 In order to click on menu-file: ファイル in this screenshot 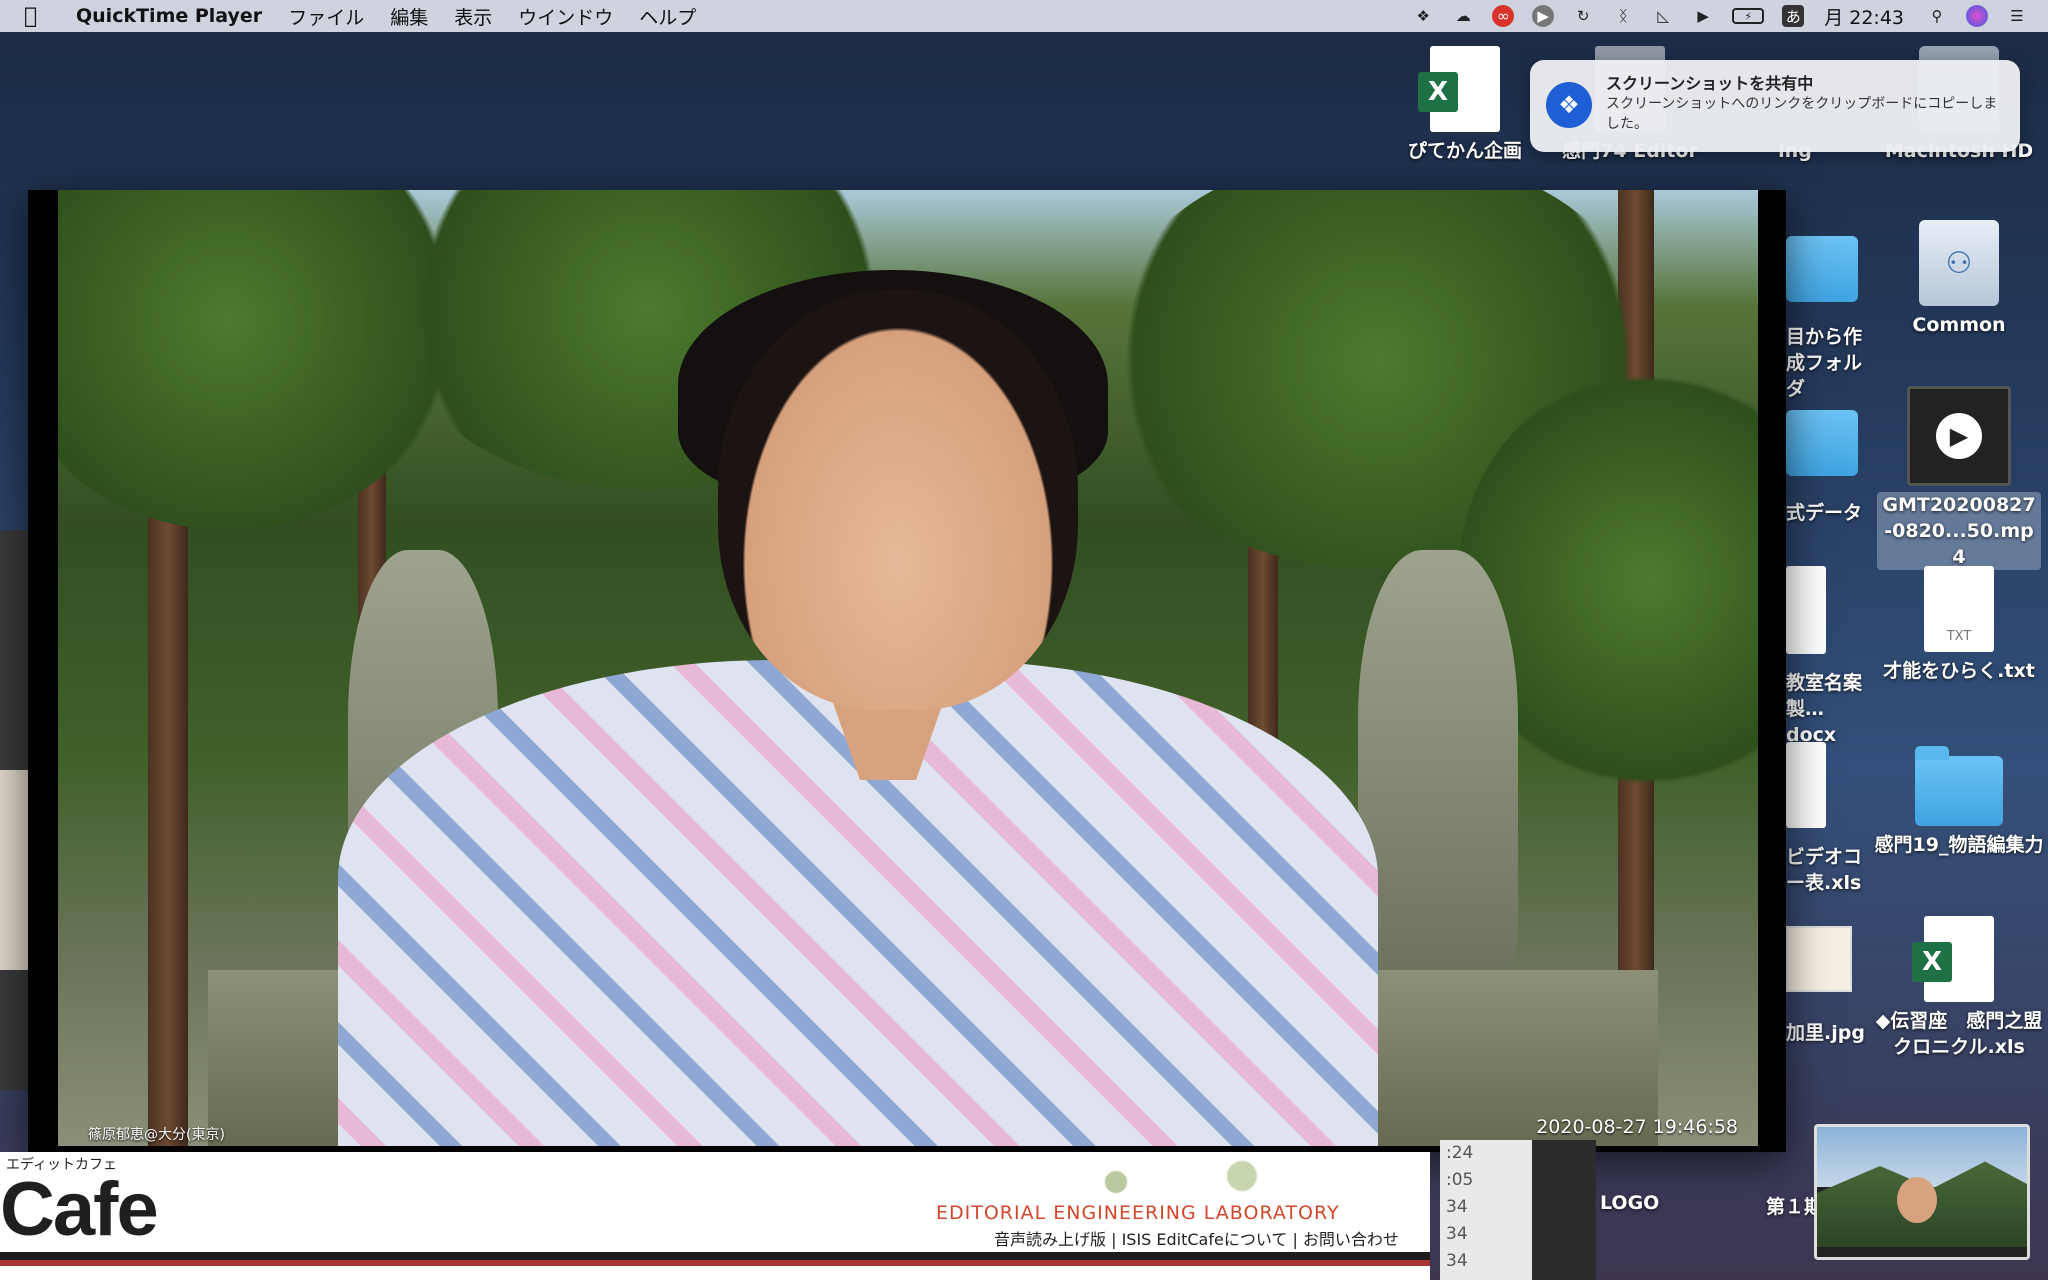, I will do `click(326, 16)`.